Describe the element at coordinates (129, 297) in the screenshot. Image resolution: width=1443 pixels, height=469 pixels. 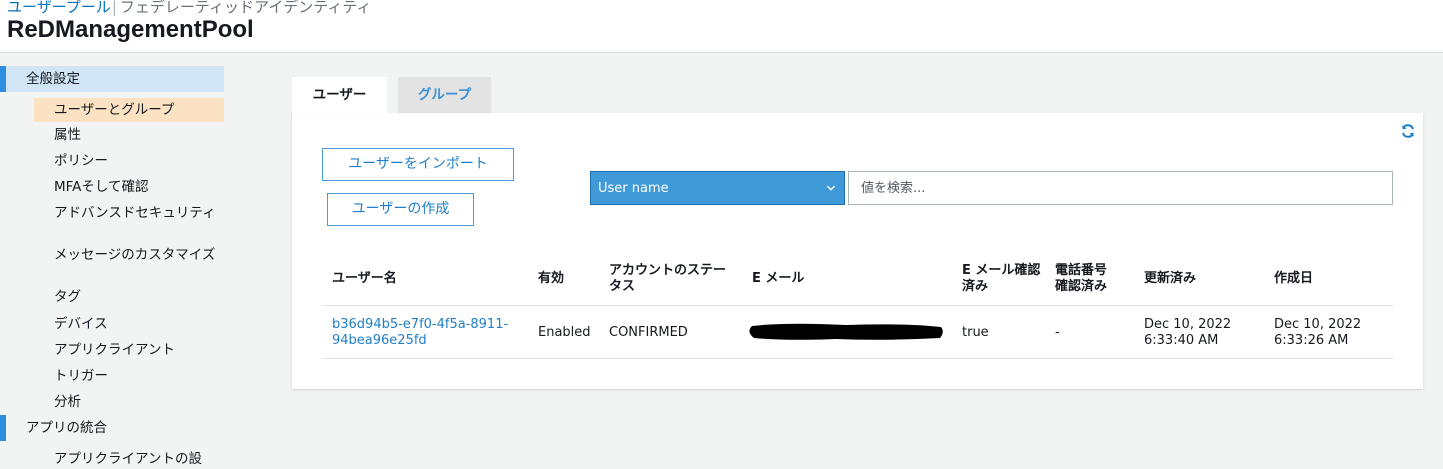
I see `sidebar-item-tags: タグ` at that location.